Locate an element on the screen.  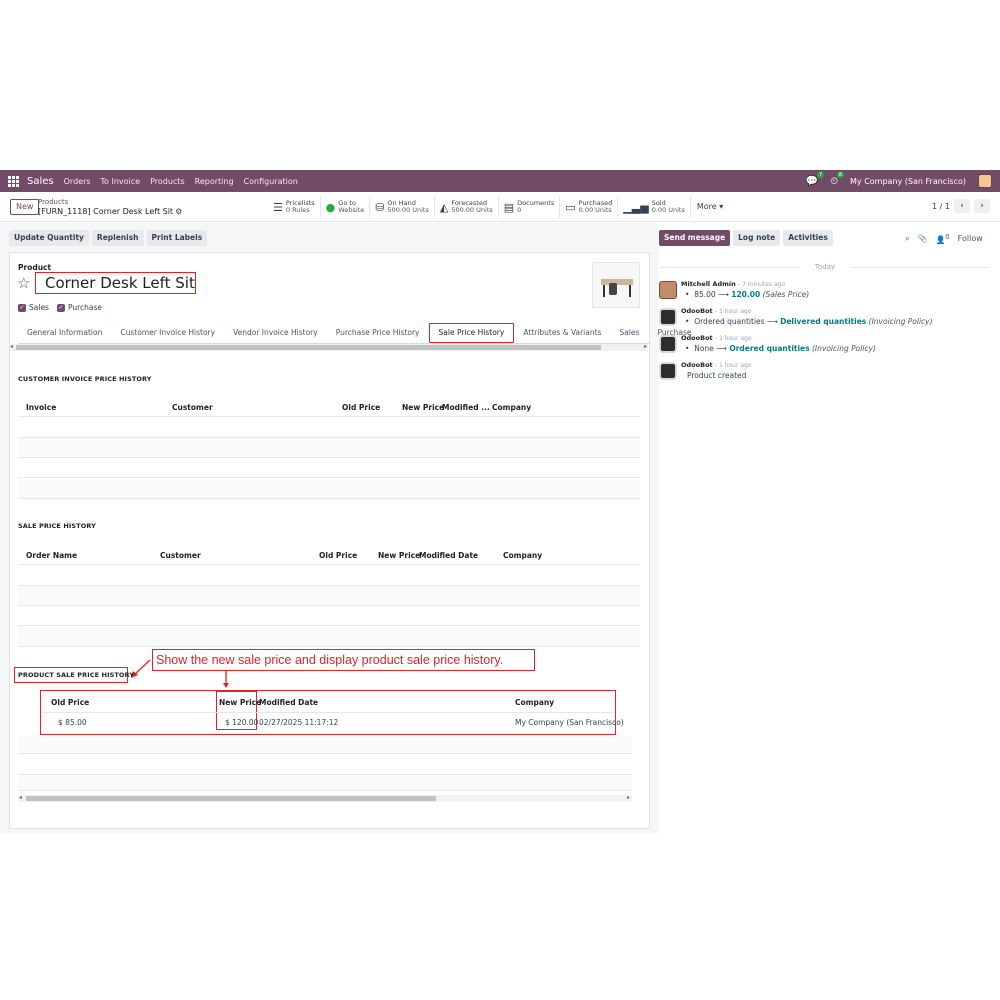
documents-button: ▤ Documents 0 is located at coordinates (530, 207).